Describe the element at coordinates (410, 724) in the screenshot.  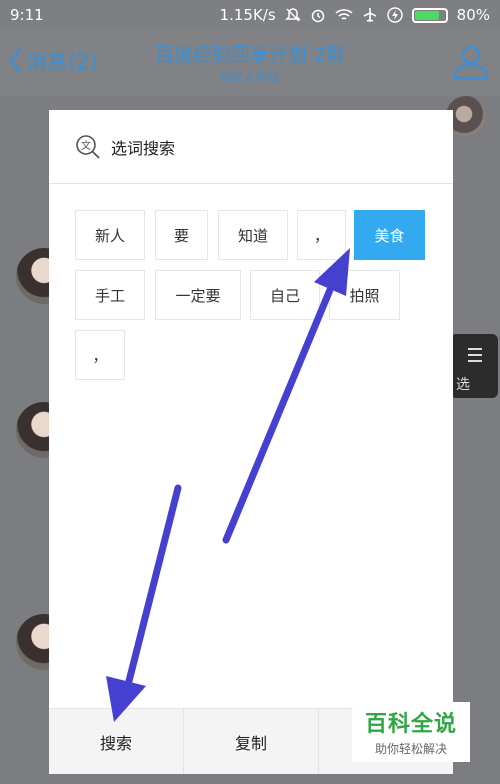
I see `watermark-title: 百科全说` at that location.